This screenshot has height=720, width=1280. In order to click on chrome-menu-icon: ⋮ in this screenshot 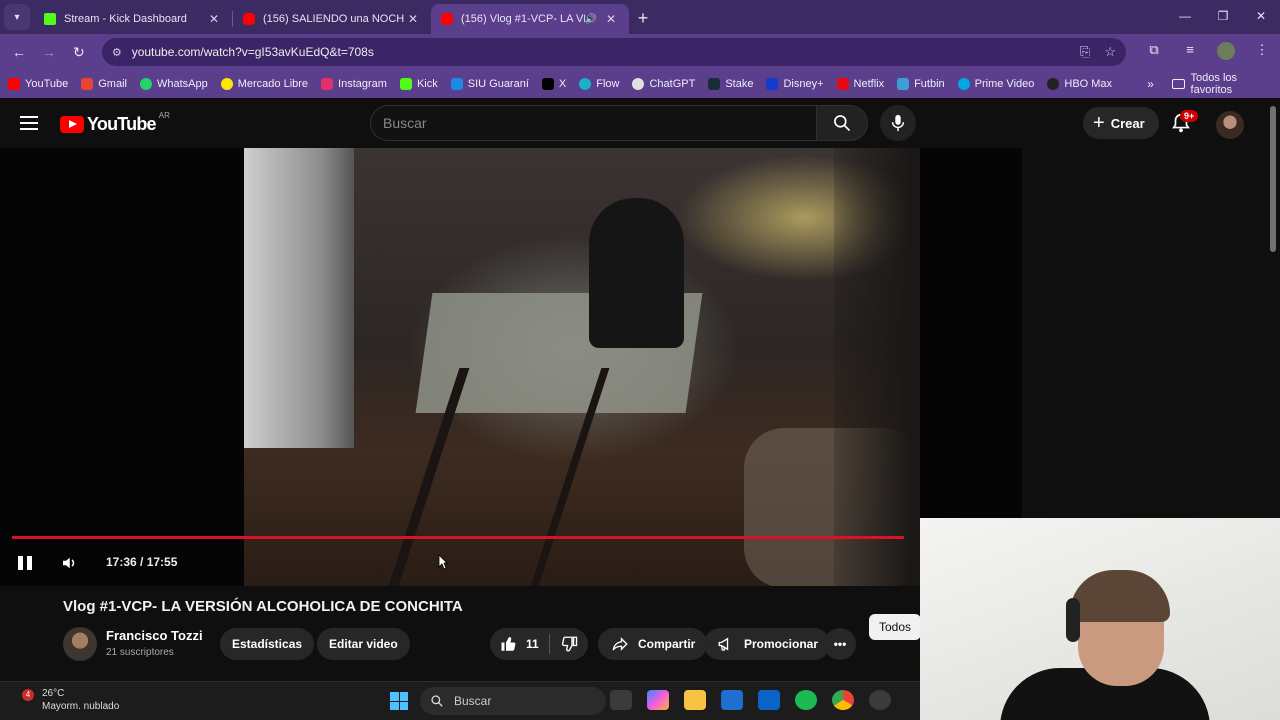, I will do `click(1262, 52)`.